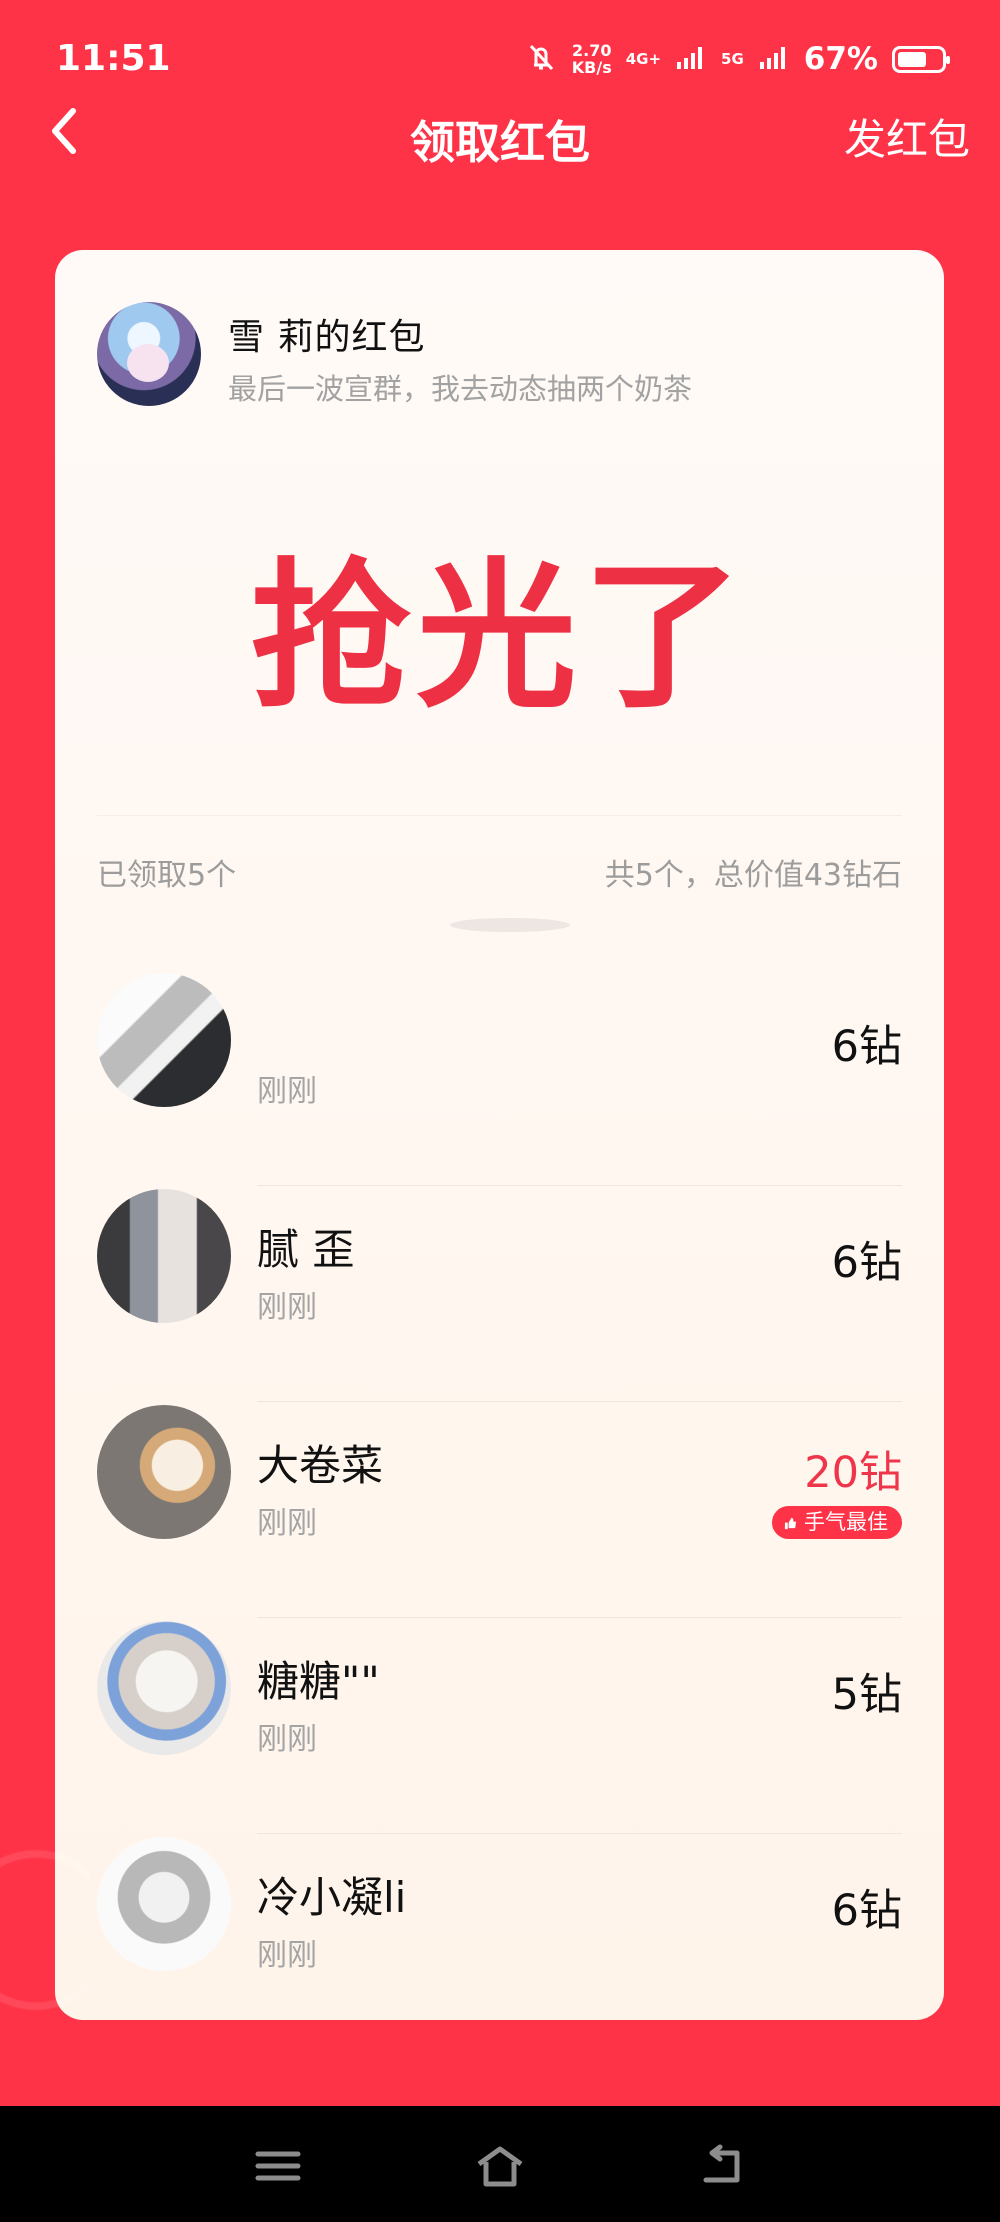 The image size is (1000, 2222). Describe the element at coordinates (318, 1681) in the screenshot. I see `claimer-name: 糖糖""` at that location.